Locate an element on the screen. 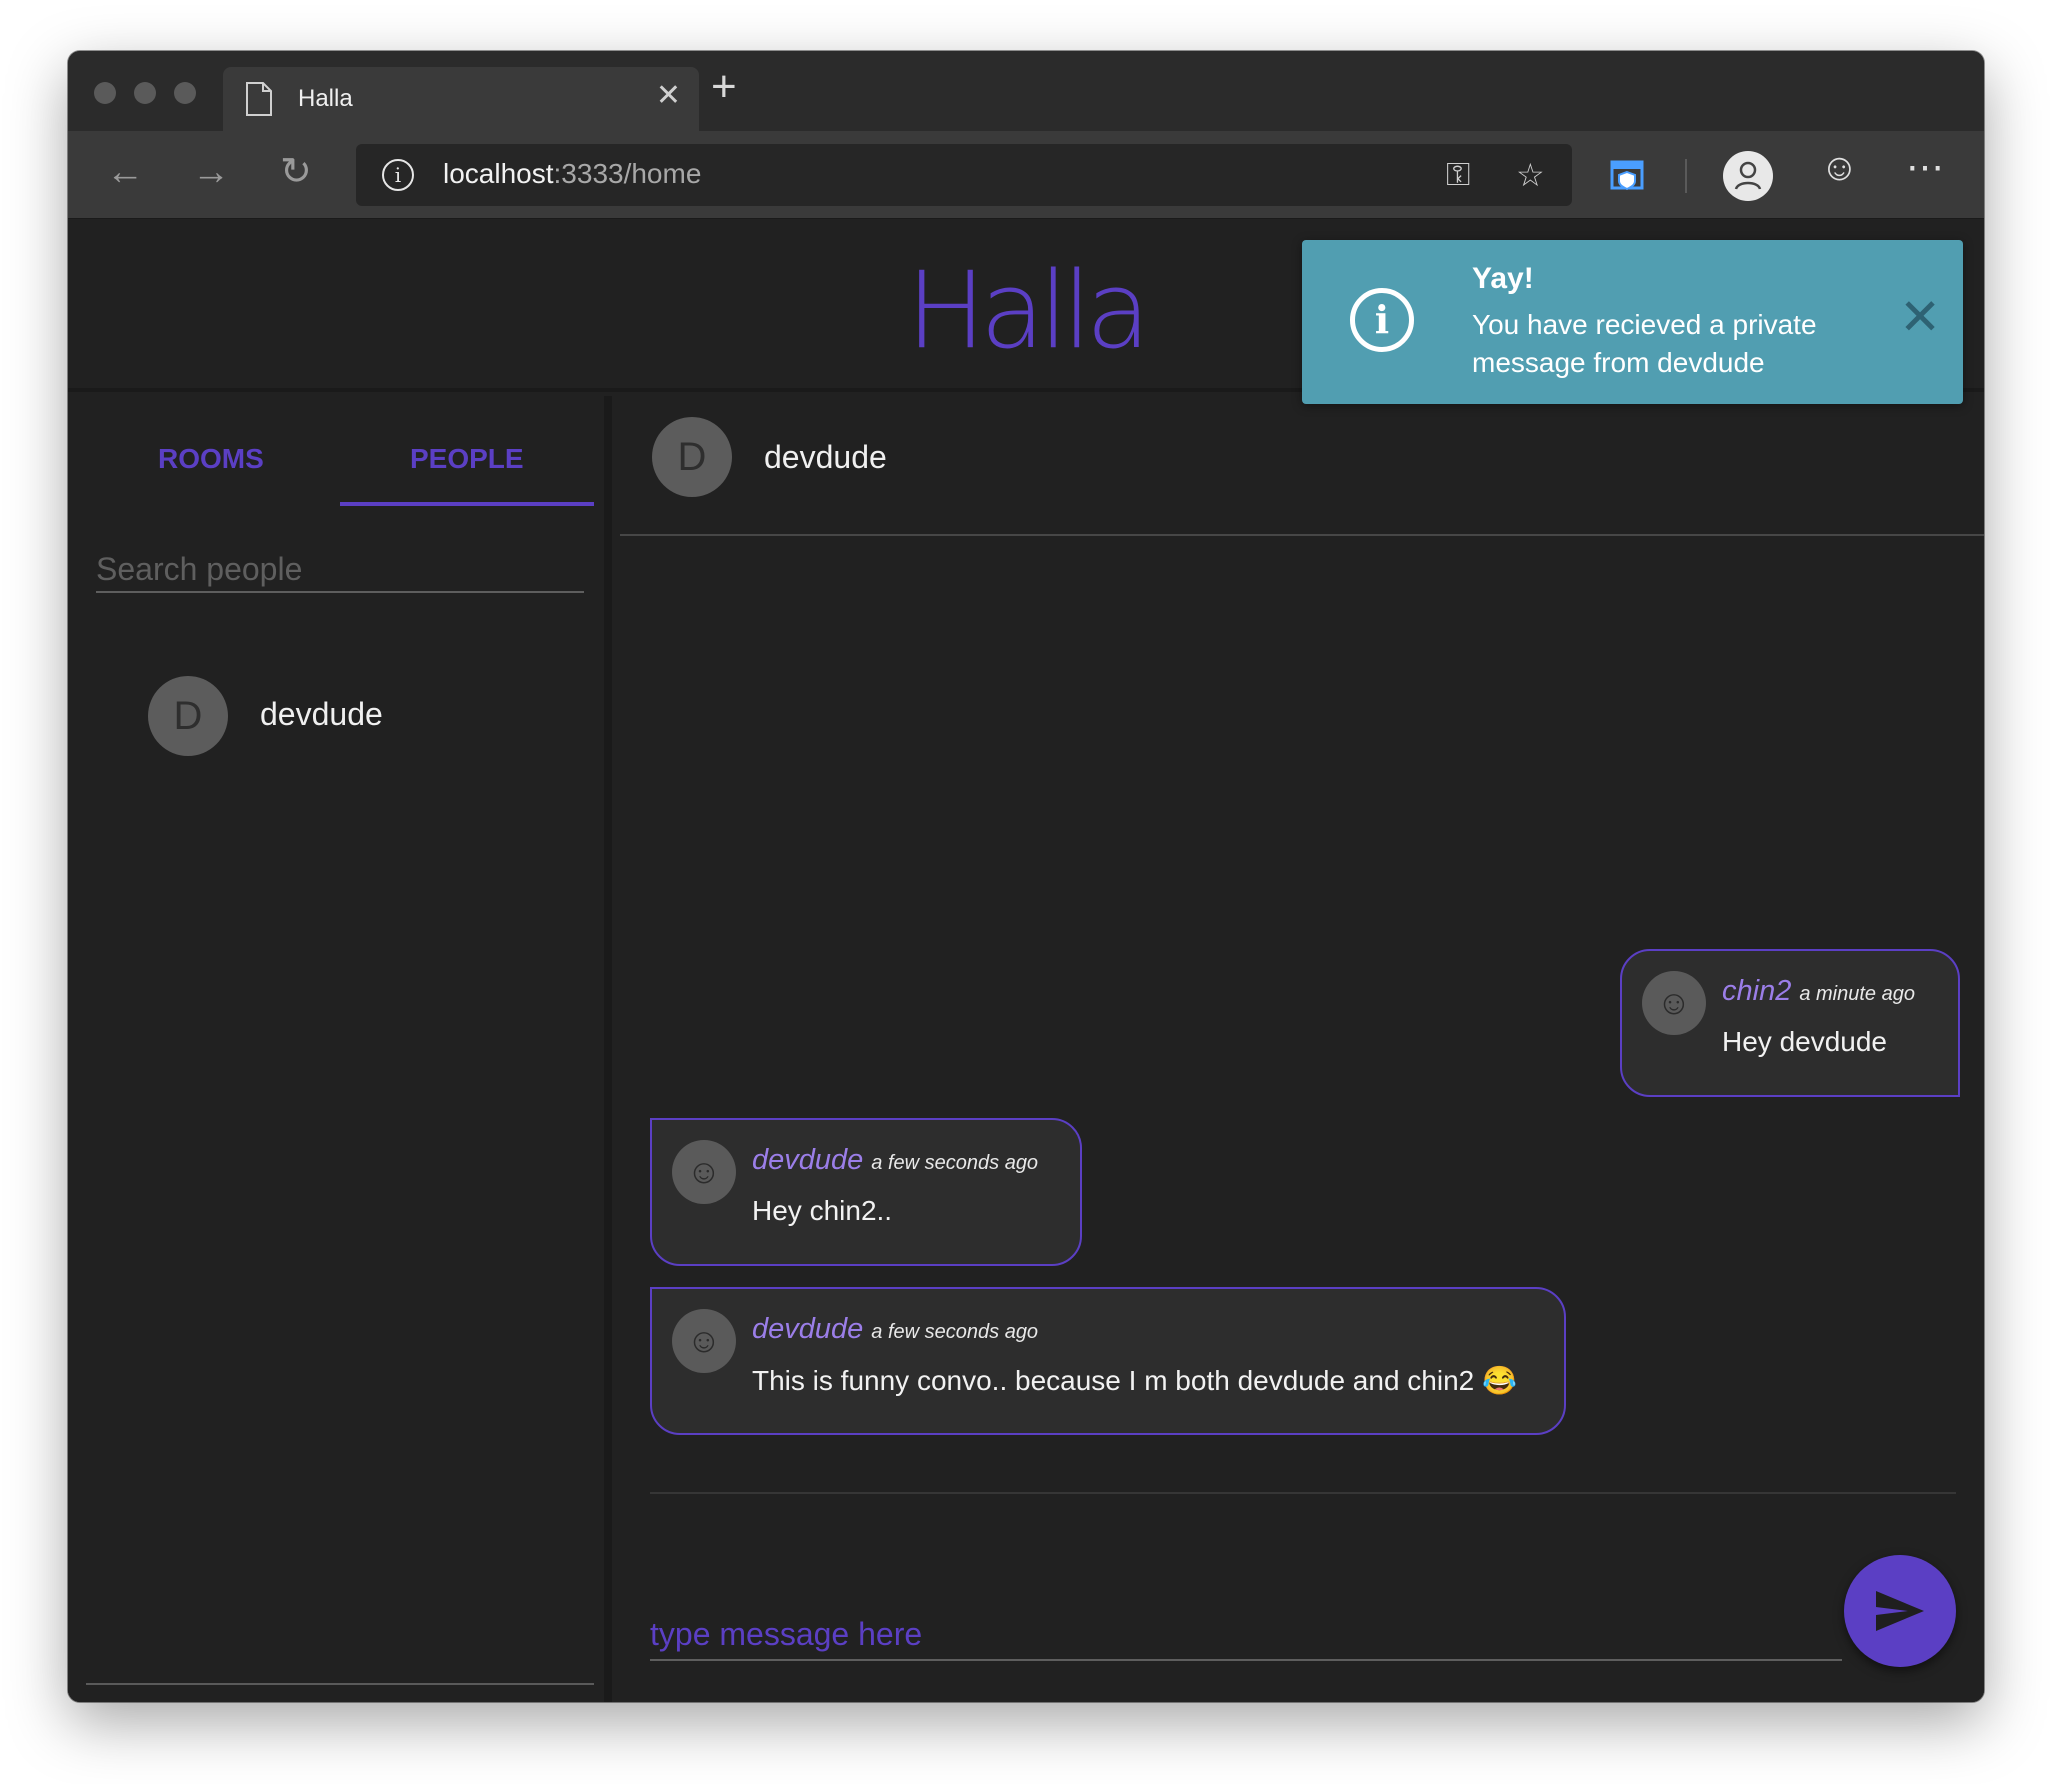 The height and width of the screenshot is (1784, 2050). reload-icon: ↻ is located at coordinates (296, 172).